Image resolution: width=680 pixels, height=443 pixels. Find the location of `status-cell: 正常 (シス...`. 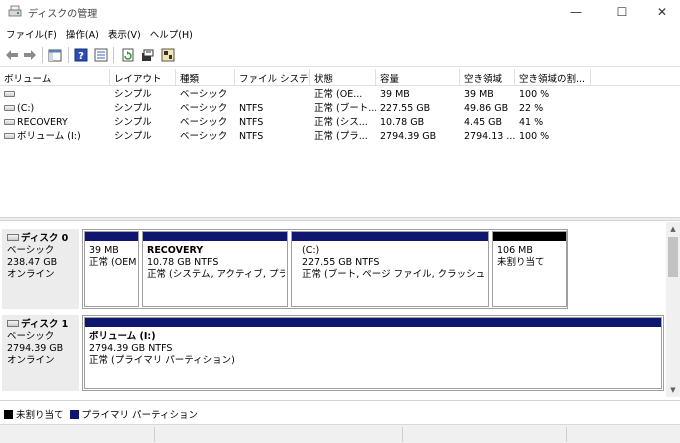

status-cell: 正常 (シス... is located at coordinates (341, 122).